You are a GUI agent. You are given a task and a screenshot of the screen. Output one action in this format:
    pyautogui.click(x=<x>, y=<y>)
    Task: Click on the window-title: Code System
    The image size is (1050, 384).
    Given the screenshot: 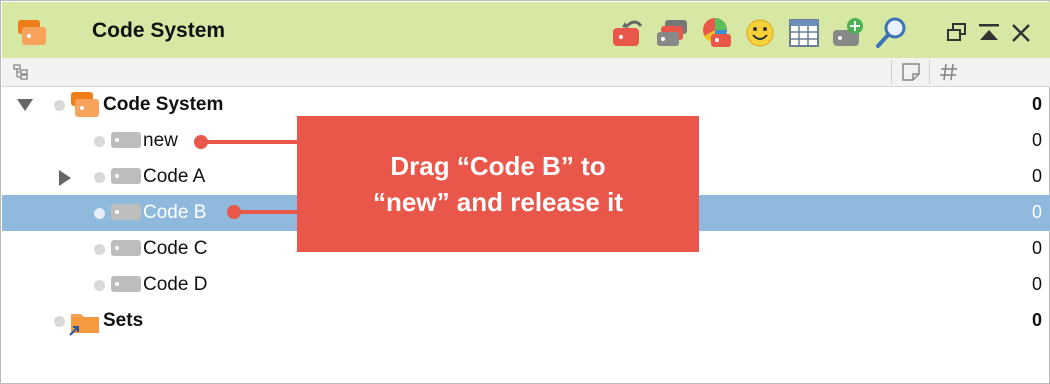 What is the action you would take?
    pyautogui.click(x=159, y=30)
    